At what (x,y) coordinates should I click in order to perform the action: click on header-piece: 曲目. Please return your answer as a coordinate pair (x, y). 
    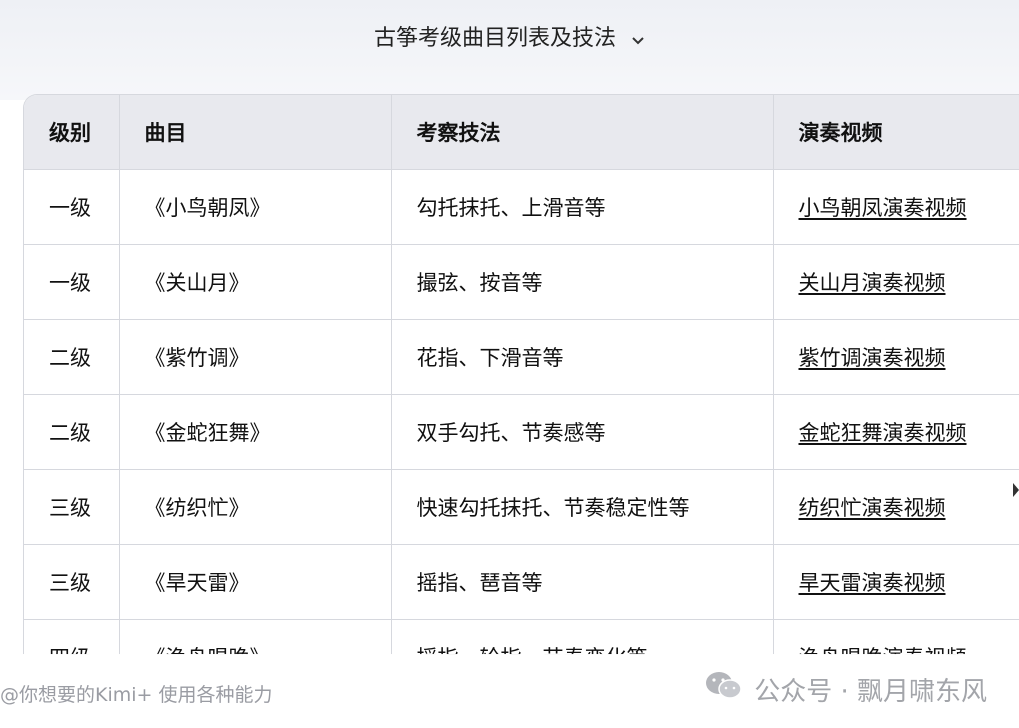
    Looking at the image, I should click on (255, 132).